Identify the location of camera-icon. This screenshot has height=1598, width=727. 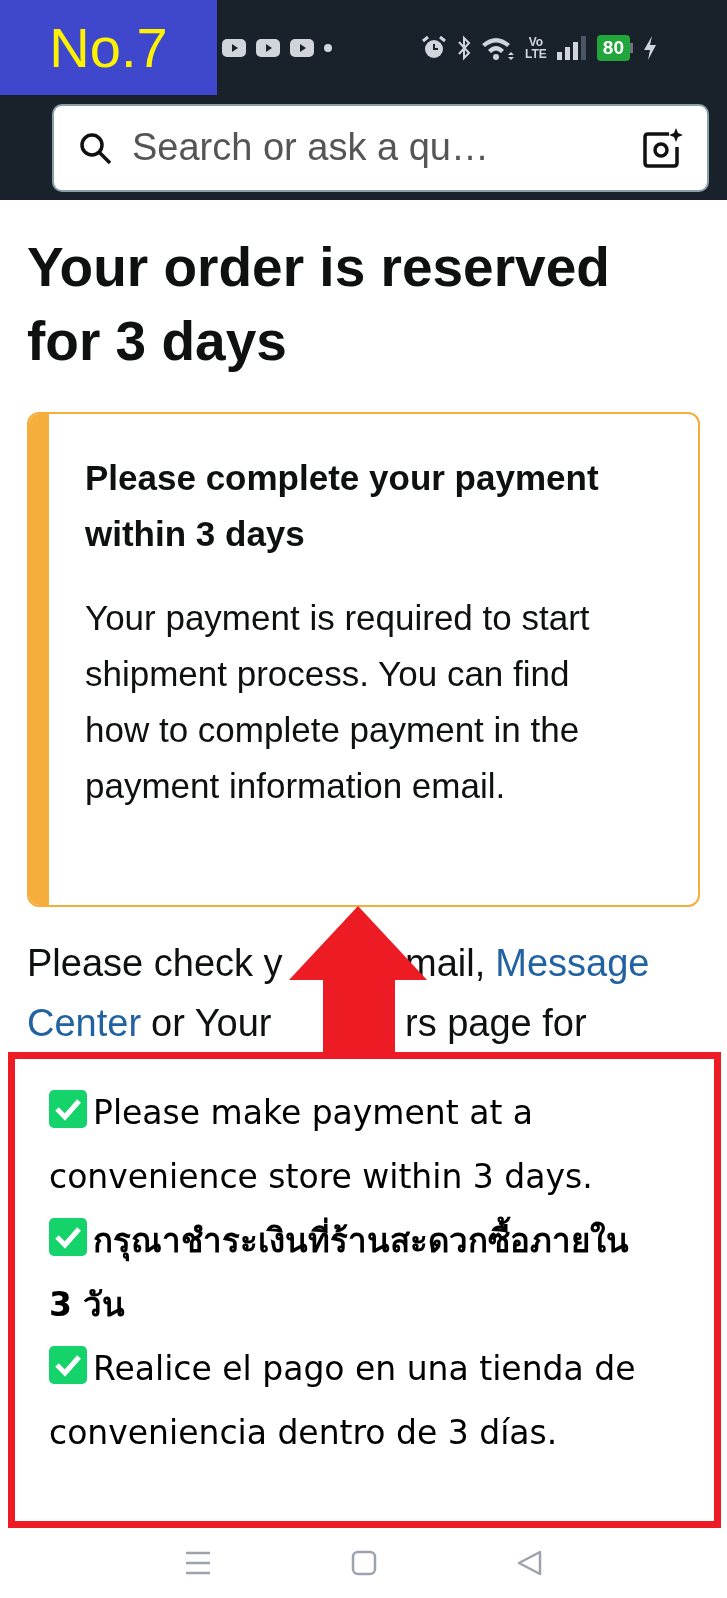
(662, 147).